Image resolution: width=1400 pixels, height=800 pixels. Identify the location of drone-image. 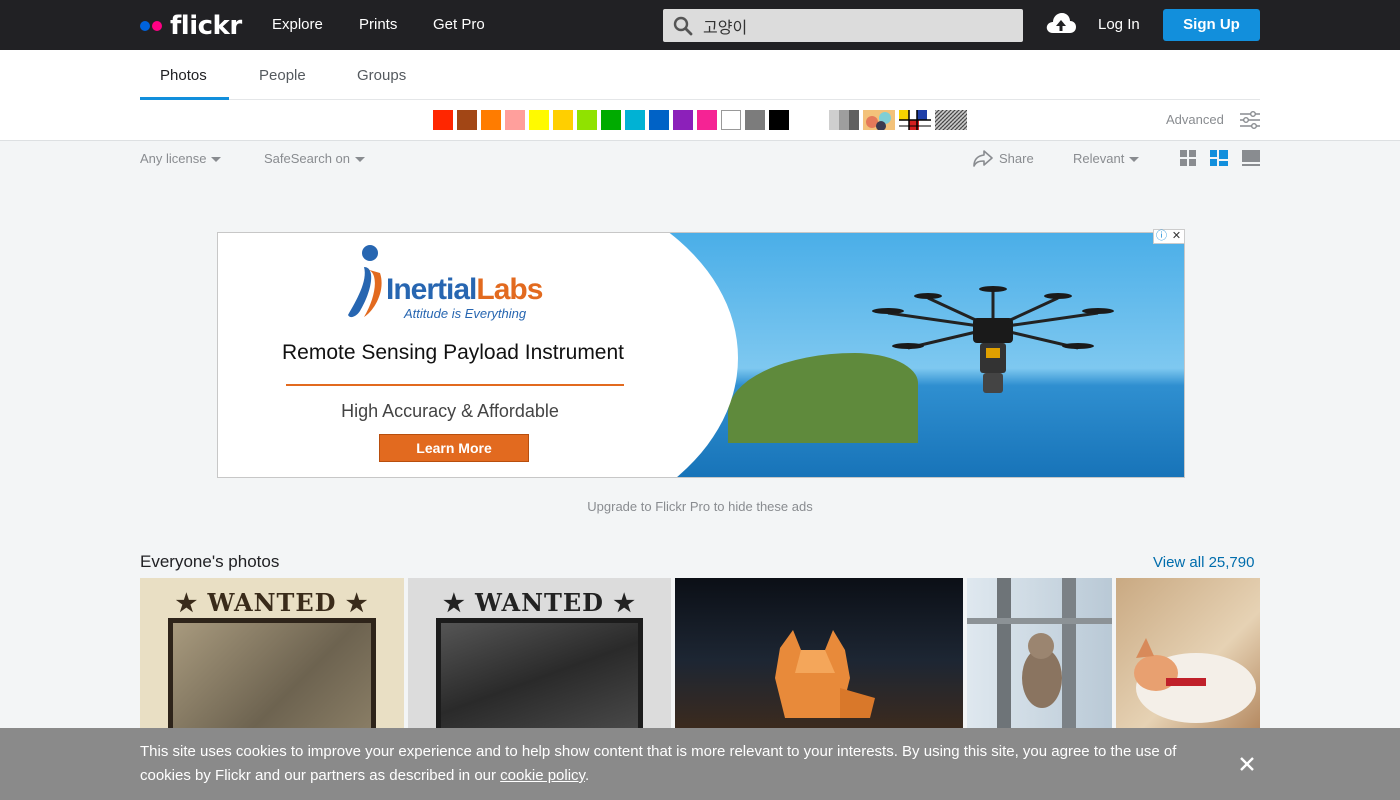
(993, 339).